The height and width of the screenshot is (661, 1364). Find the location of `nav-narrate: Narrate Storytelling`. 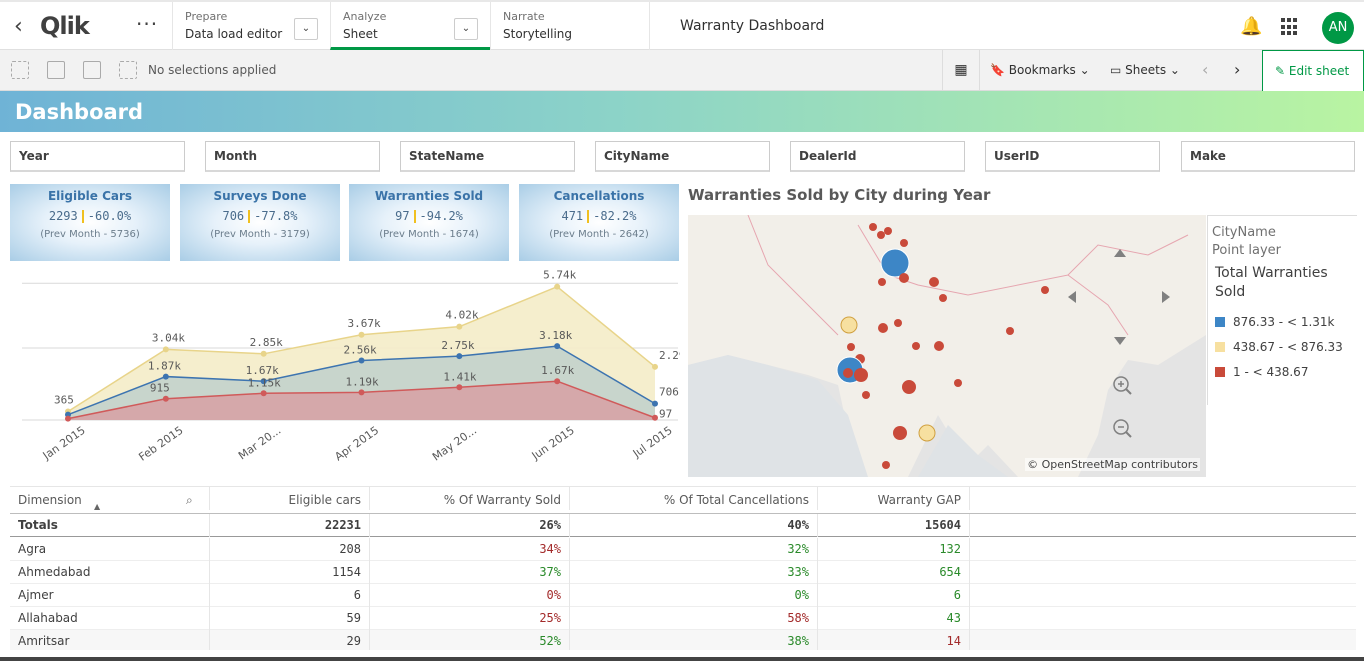

nav-narrate: Narrate Storytelling is located at coordinates (570, 26).